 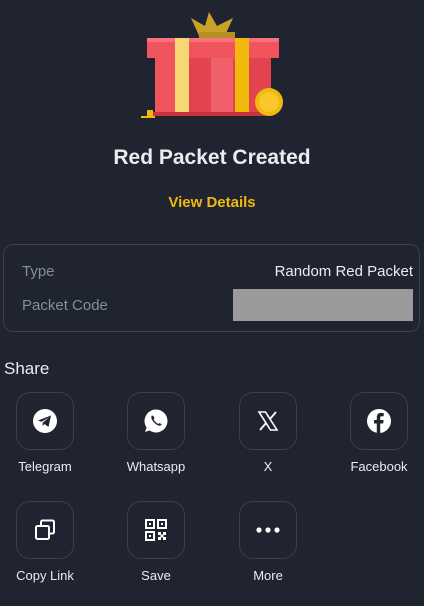 What do you see at coordinates (212, 157) in the screenshot?
I see `page-title: Red Packet Created` at bounding box center [212, 157].